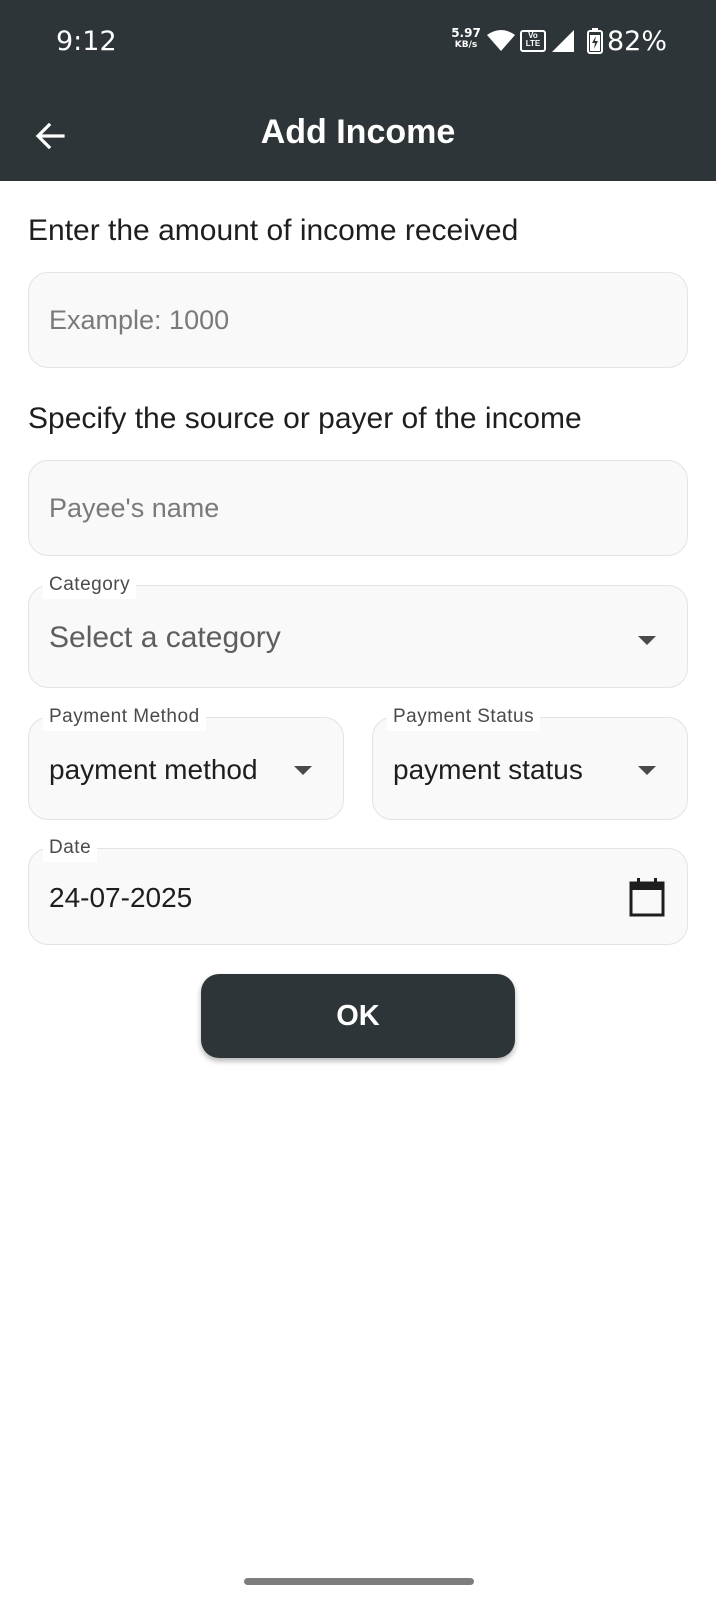  I want to click on battery-charging-icon, so click(595, 43).